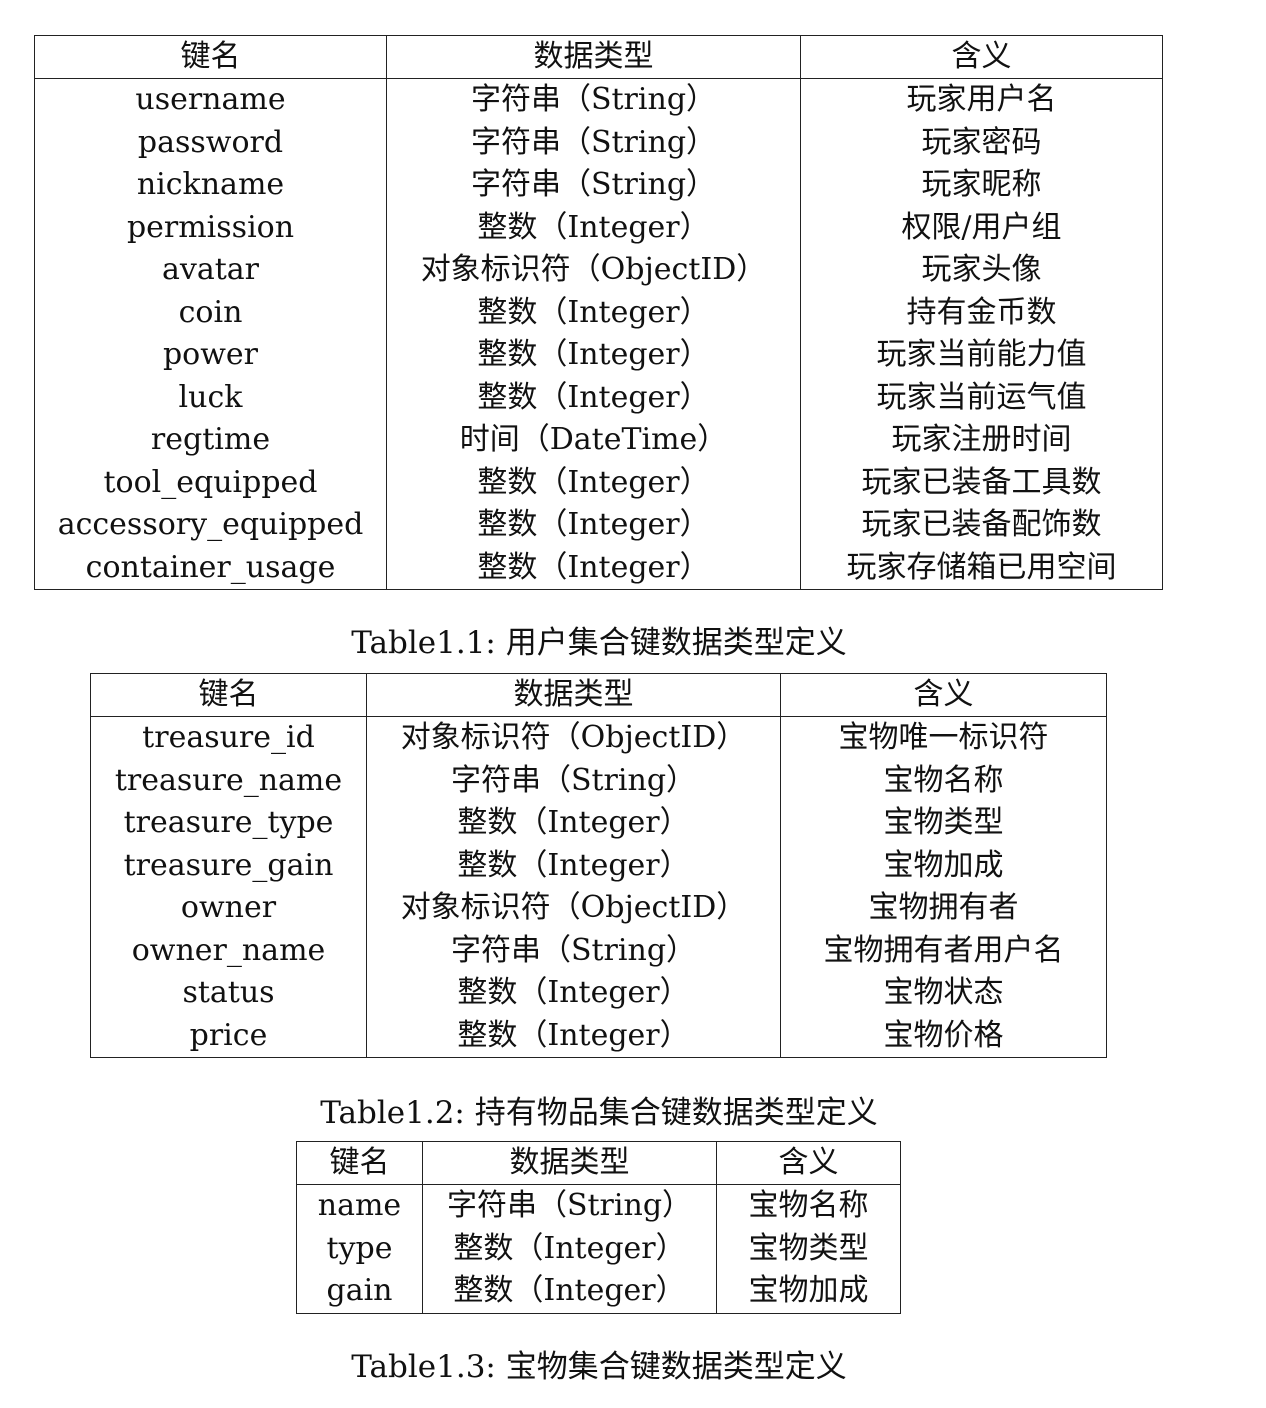 The image size is (1266, 1408). Describe the element at coordinates (981, 482) in the screenshot. I see `cell-meaning: 玩家已装备工具数` at that location.